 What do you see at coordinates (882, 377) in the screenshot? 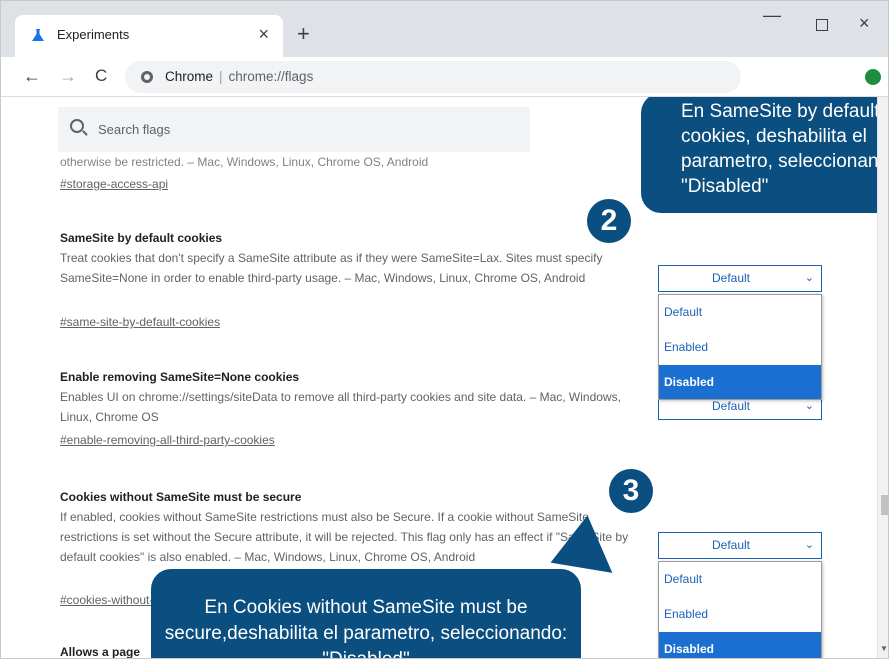
I see `scrollbar: ▼` at bounding box center [882, 377].